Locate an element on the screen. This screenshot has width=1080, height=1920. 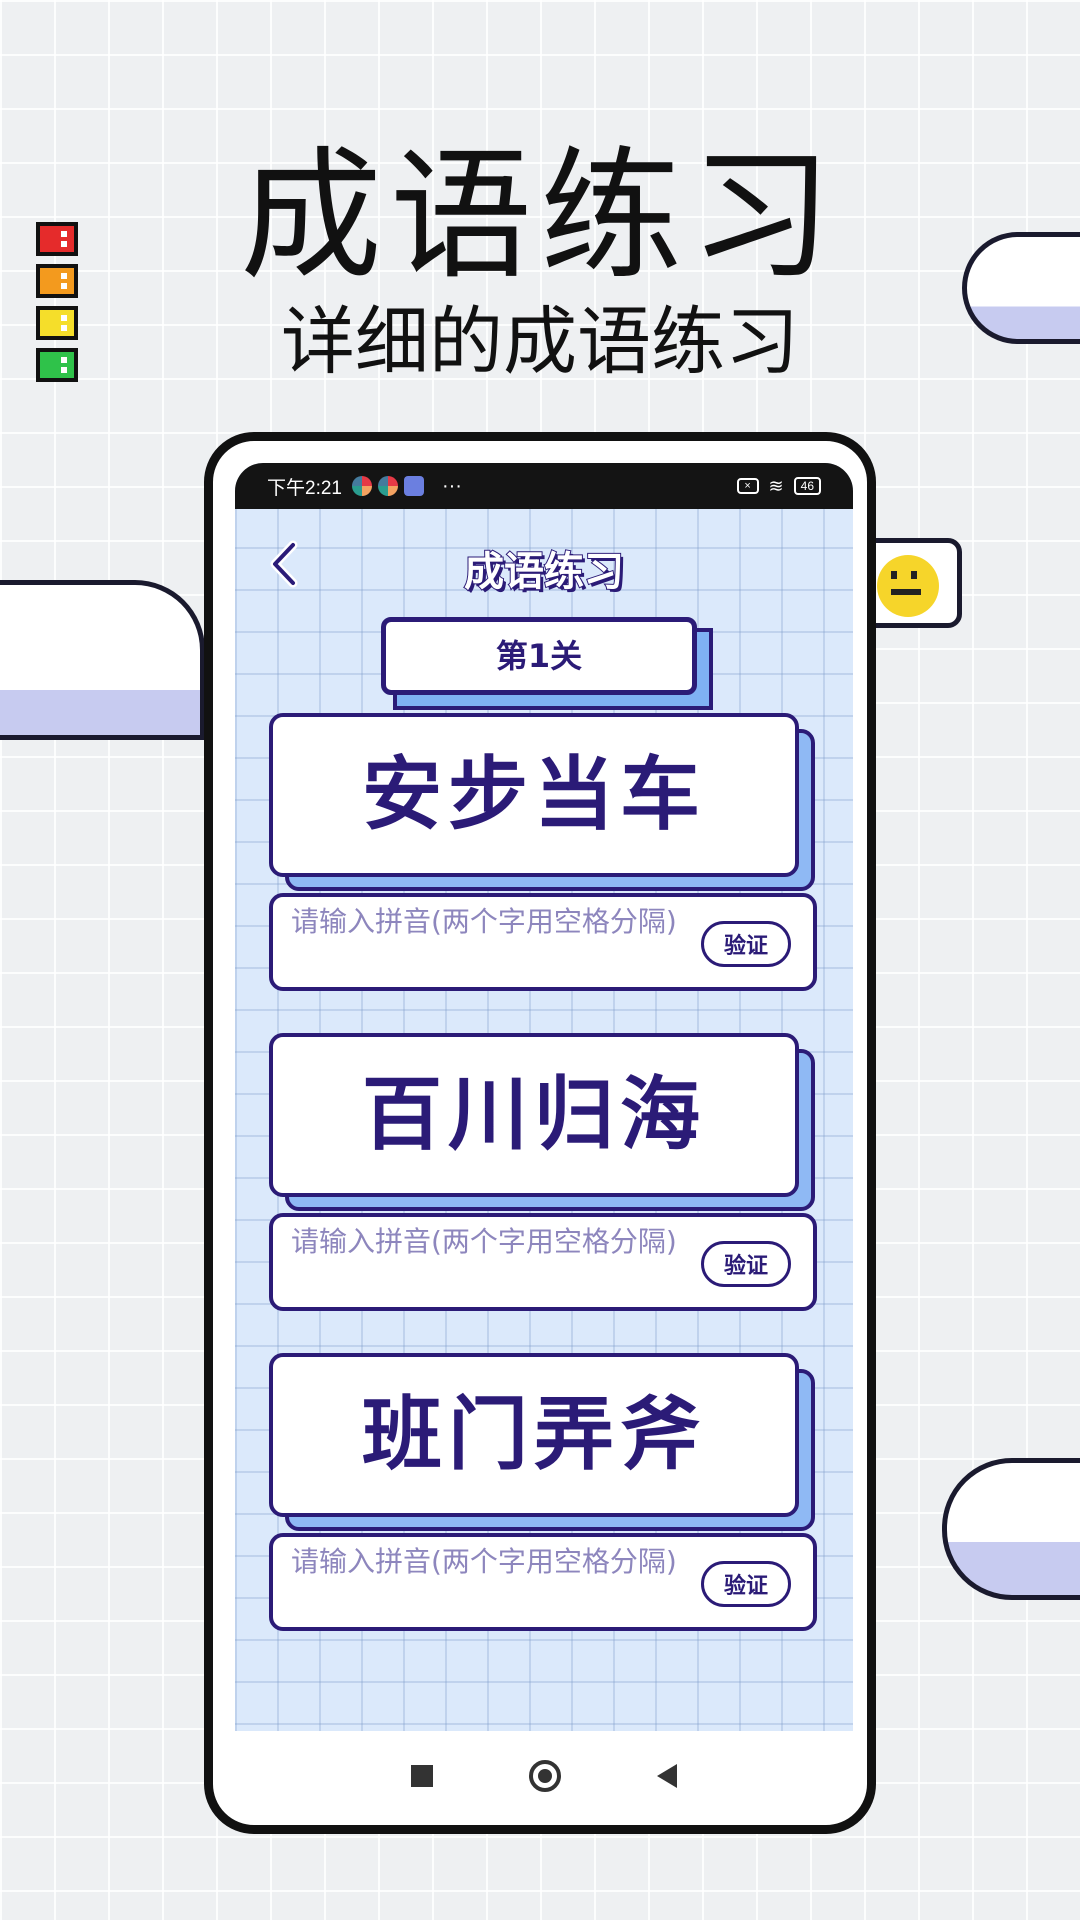
promo-subtitle: 详细的成语练习 is located at coordinates (540, 342).